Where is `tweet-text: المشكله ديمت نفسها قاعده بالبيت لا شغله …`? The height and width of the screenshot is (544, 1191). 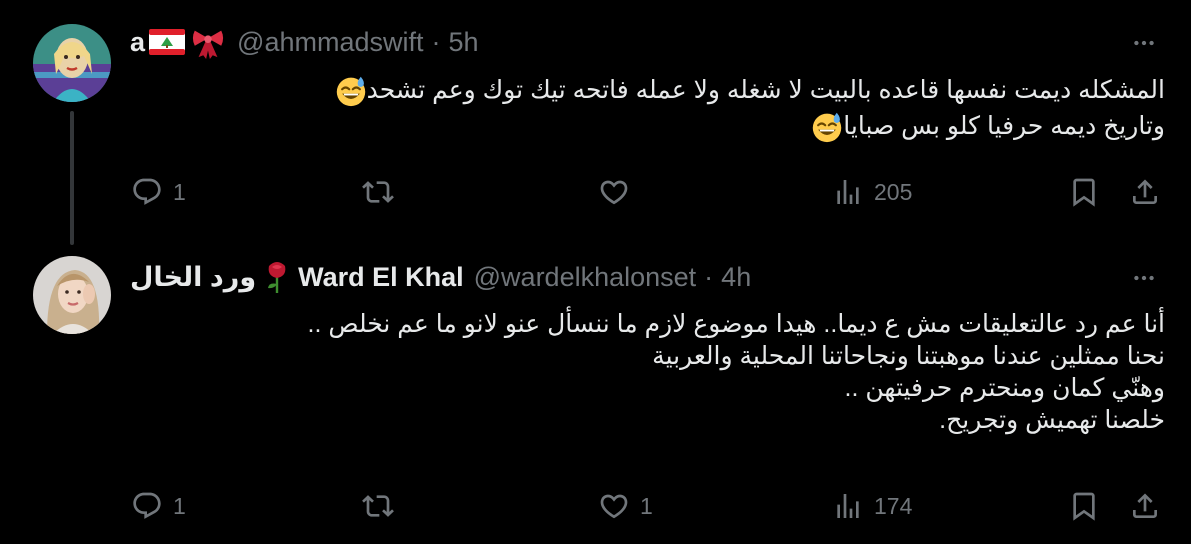 tweet-text: المشكله ديمت نفسها قاعده بالبيت لا شغله … is located at coordinates (647, 108).